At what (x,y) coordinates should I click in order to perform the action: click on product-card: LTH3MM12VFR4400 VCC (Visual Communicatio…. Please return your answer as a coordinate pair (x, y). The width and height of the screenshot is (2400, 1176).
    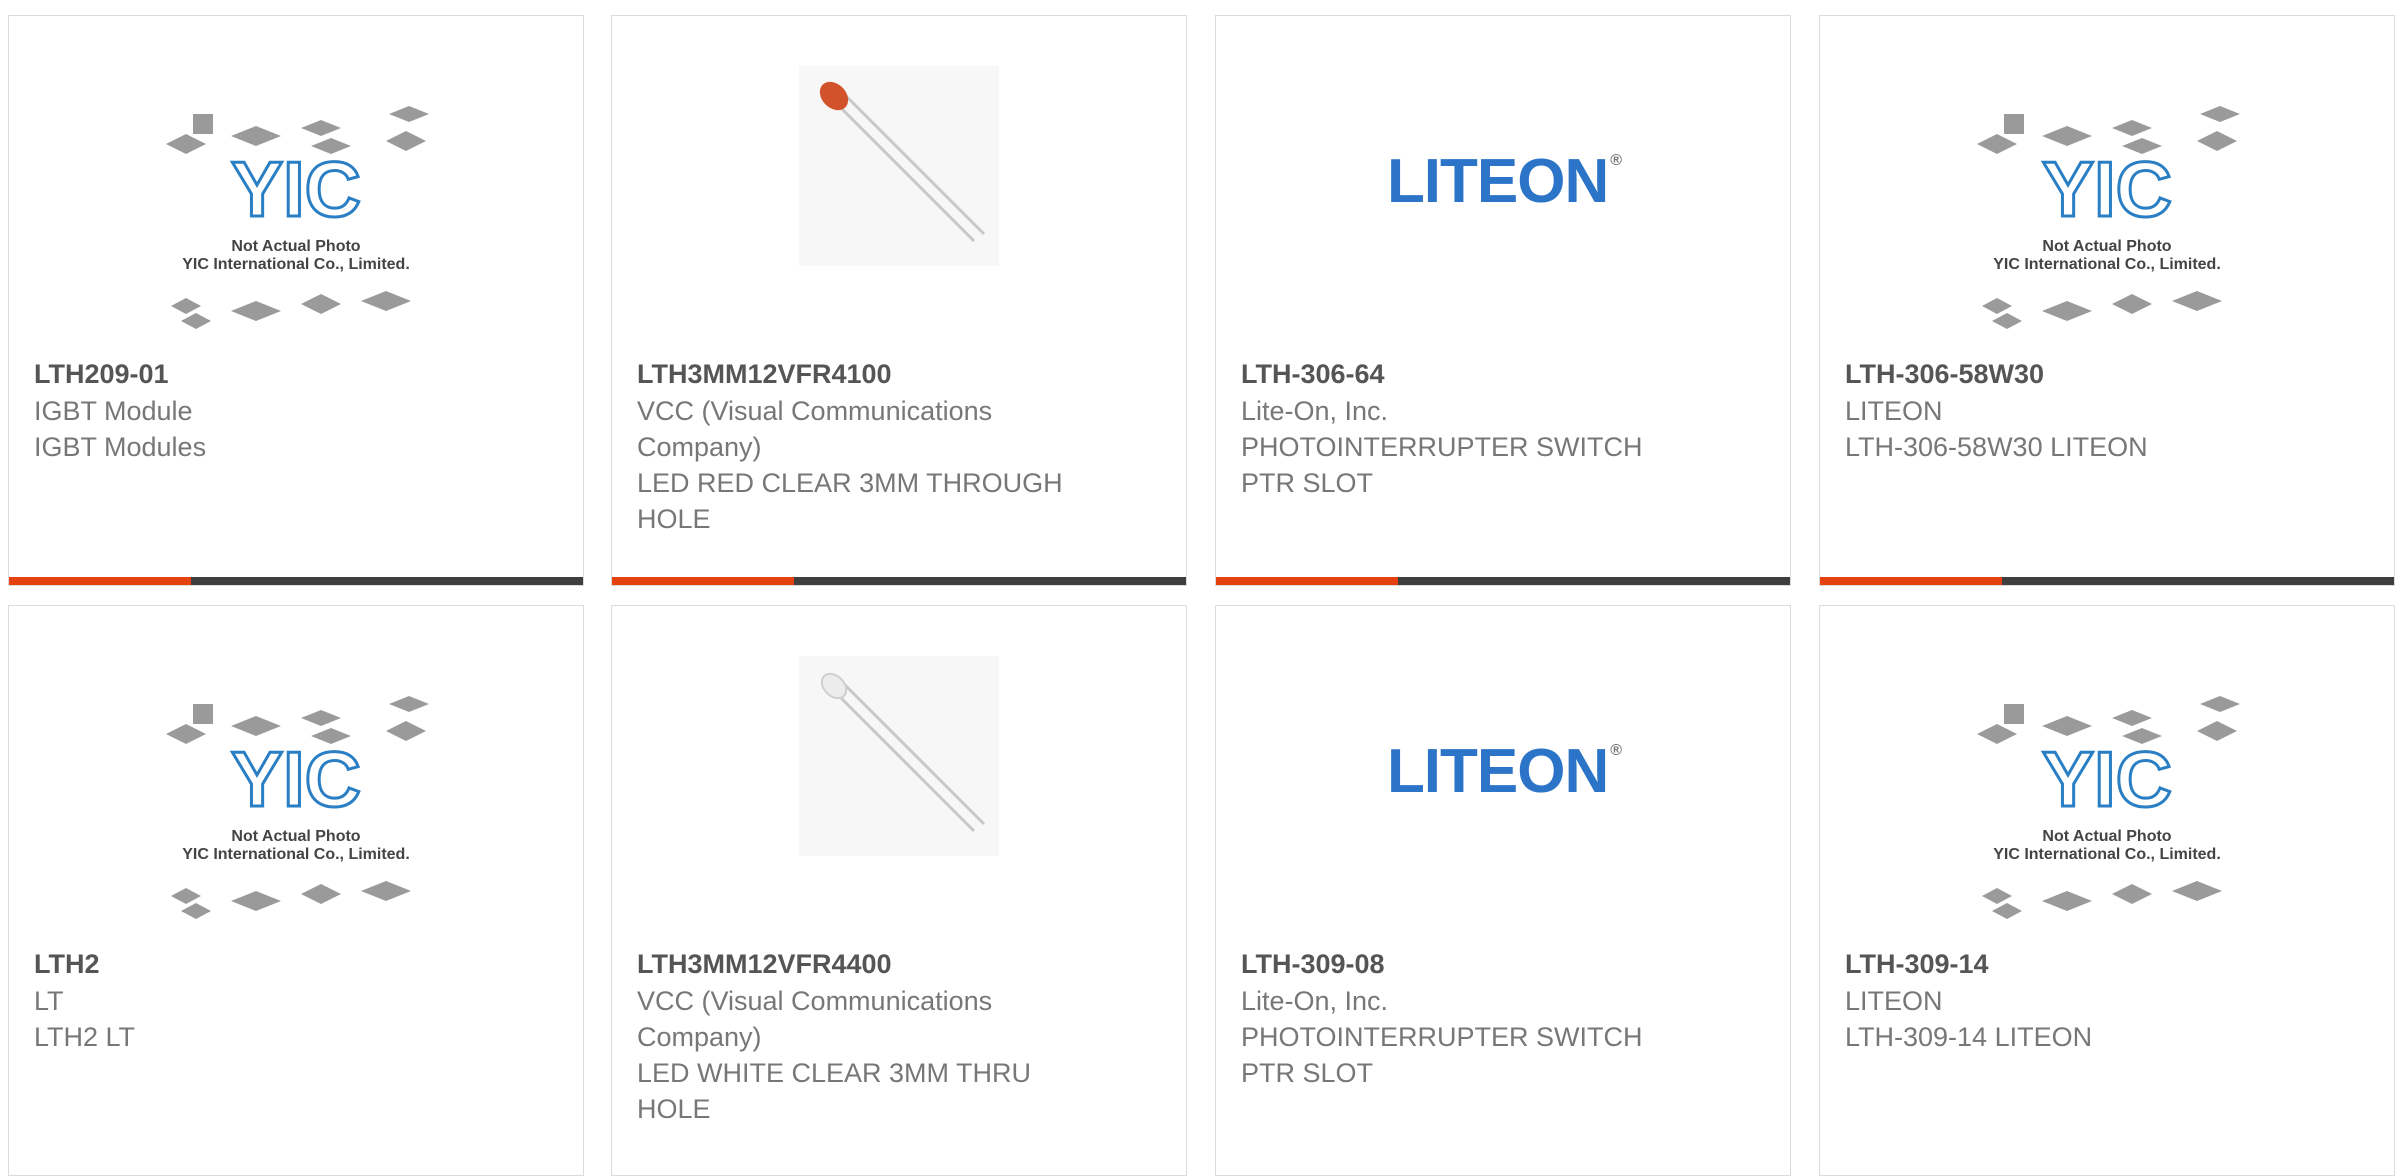
    Looking at the image, I should click on (899, 890).